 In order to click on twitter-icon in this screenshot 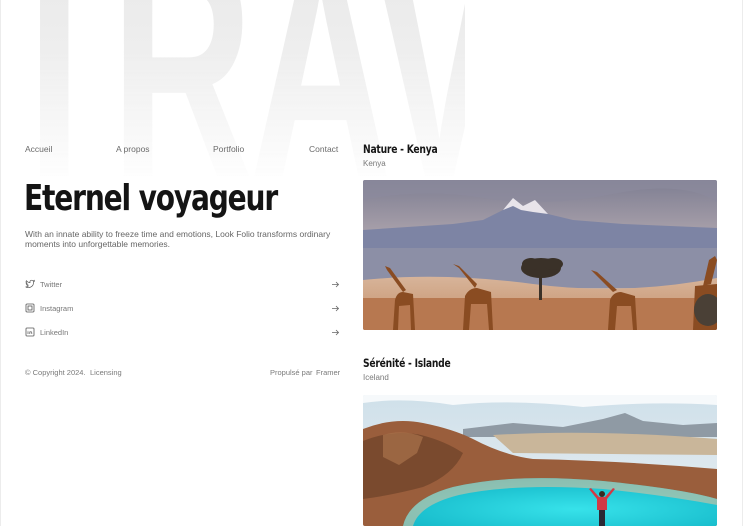, I will do `click(30, 284)`.